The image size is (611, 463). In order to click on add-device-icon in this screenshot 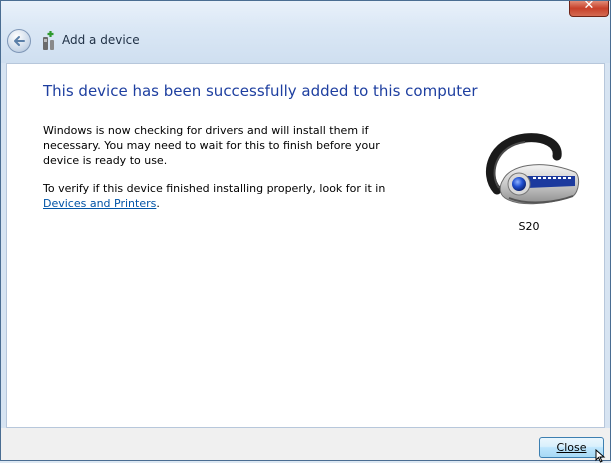, I will do `click(48, 40)`.